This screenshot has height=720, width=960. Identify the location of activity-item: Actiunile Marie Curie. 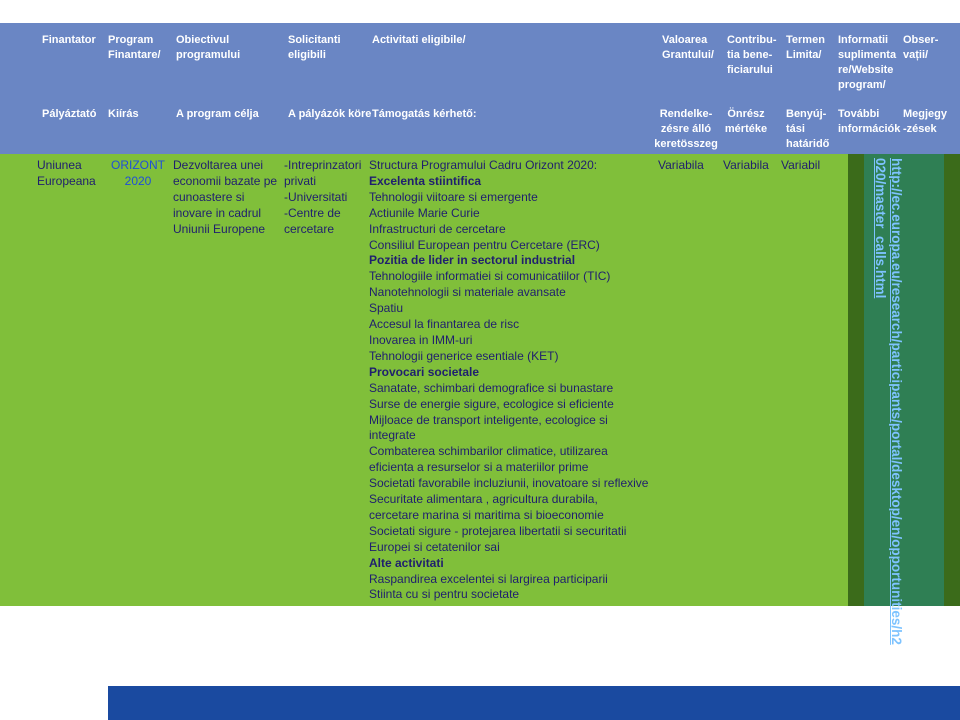
(424, 212).